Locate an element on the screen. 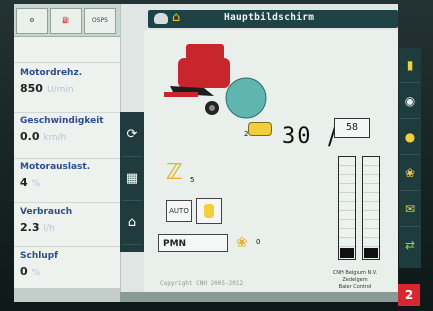 Image resolution: width=433 pixels, height=311 pixels. sheep-icon is located at coordinates (161, 18).